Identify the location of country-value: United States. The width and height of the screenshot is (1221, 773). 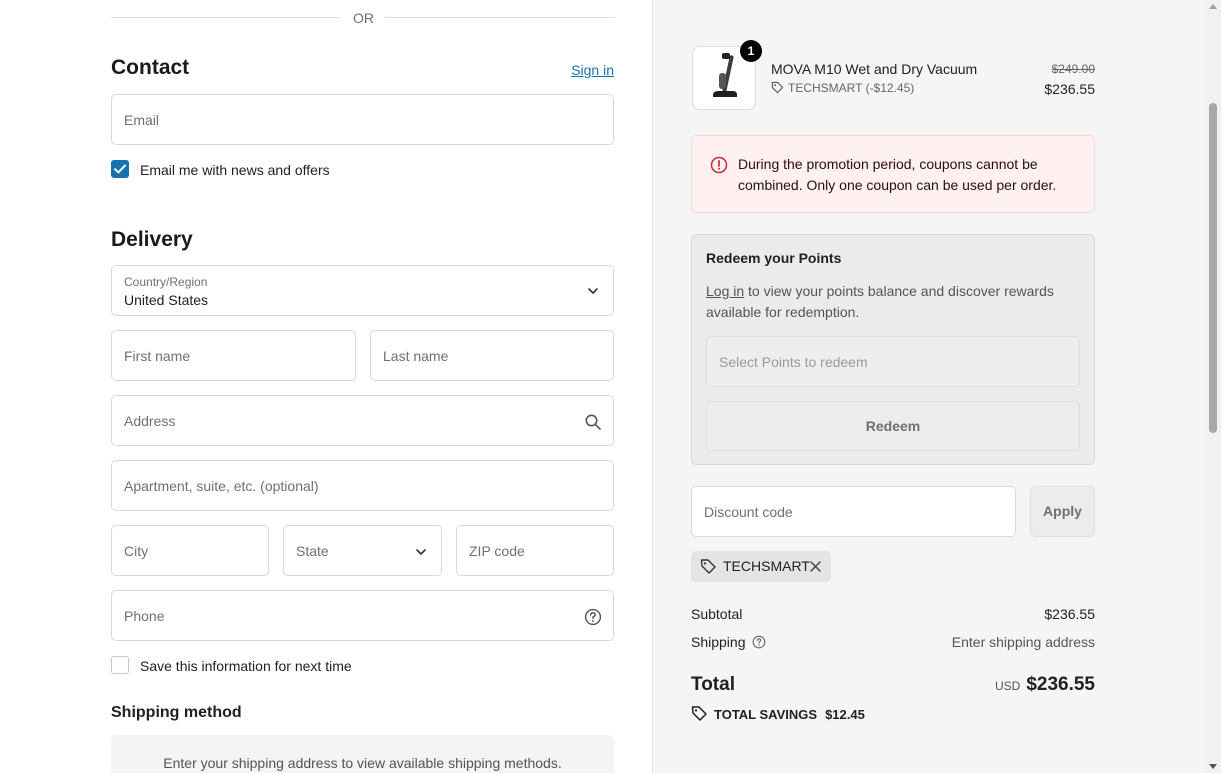
(166, 300).